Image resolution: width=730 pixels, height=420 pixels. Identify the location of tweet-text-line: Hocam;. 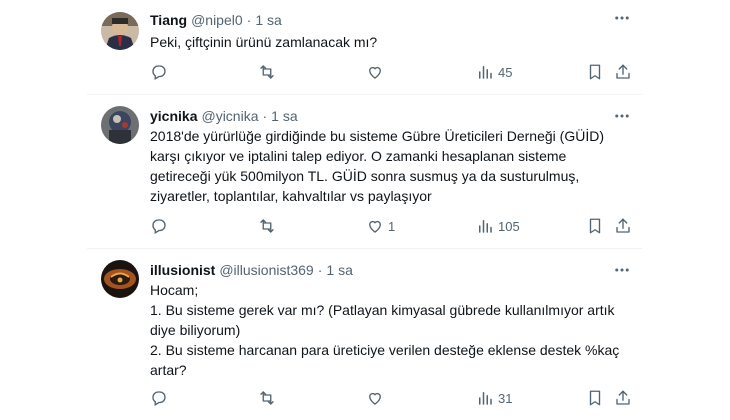
(174, 290).